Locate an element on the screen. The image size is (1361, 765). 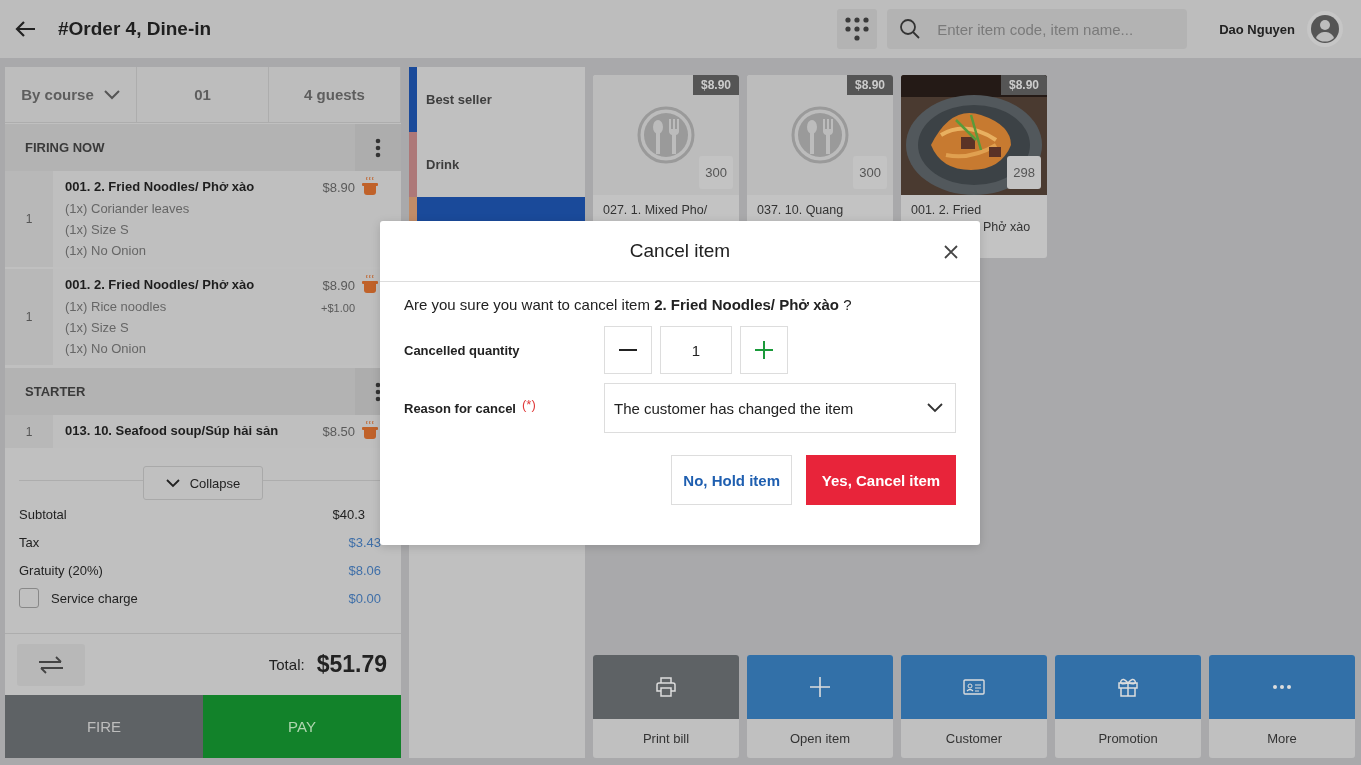
summary-label: Tax is located at coordinates (29, 542).